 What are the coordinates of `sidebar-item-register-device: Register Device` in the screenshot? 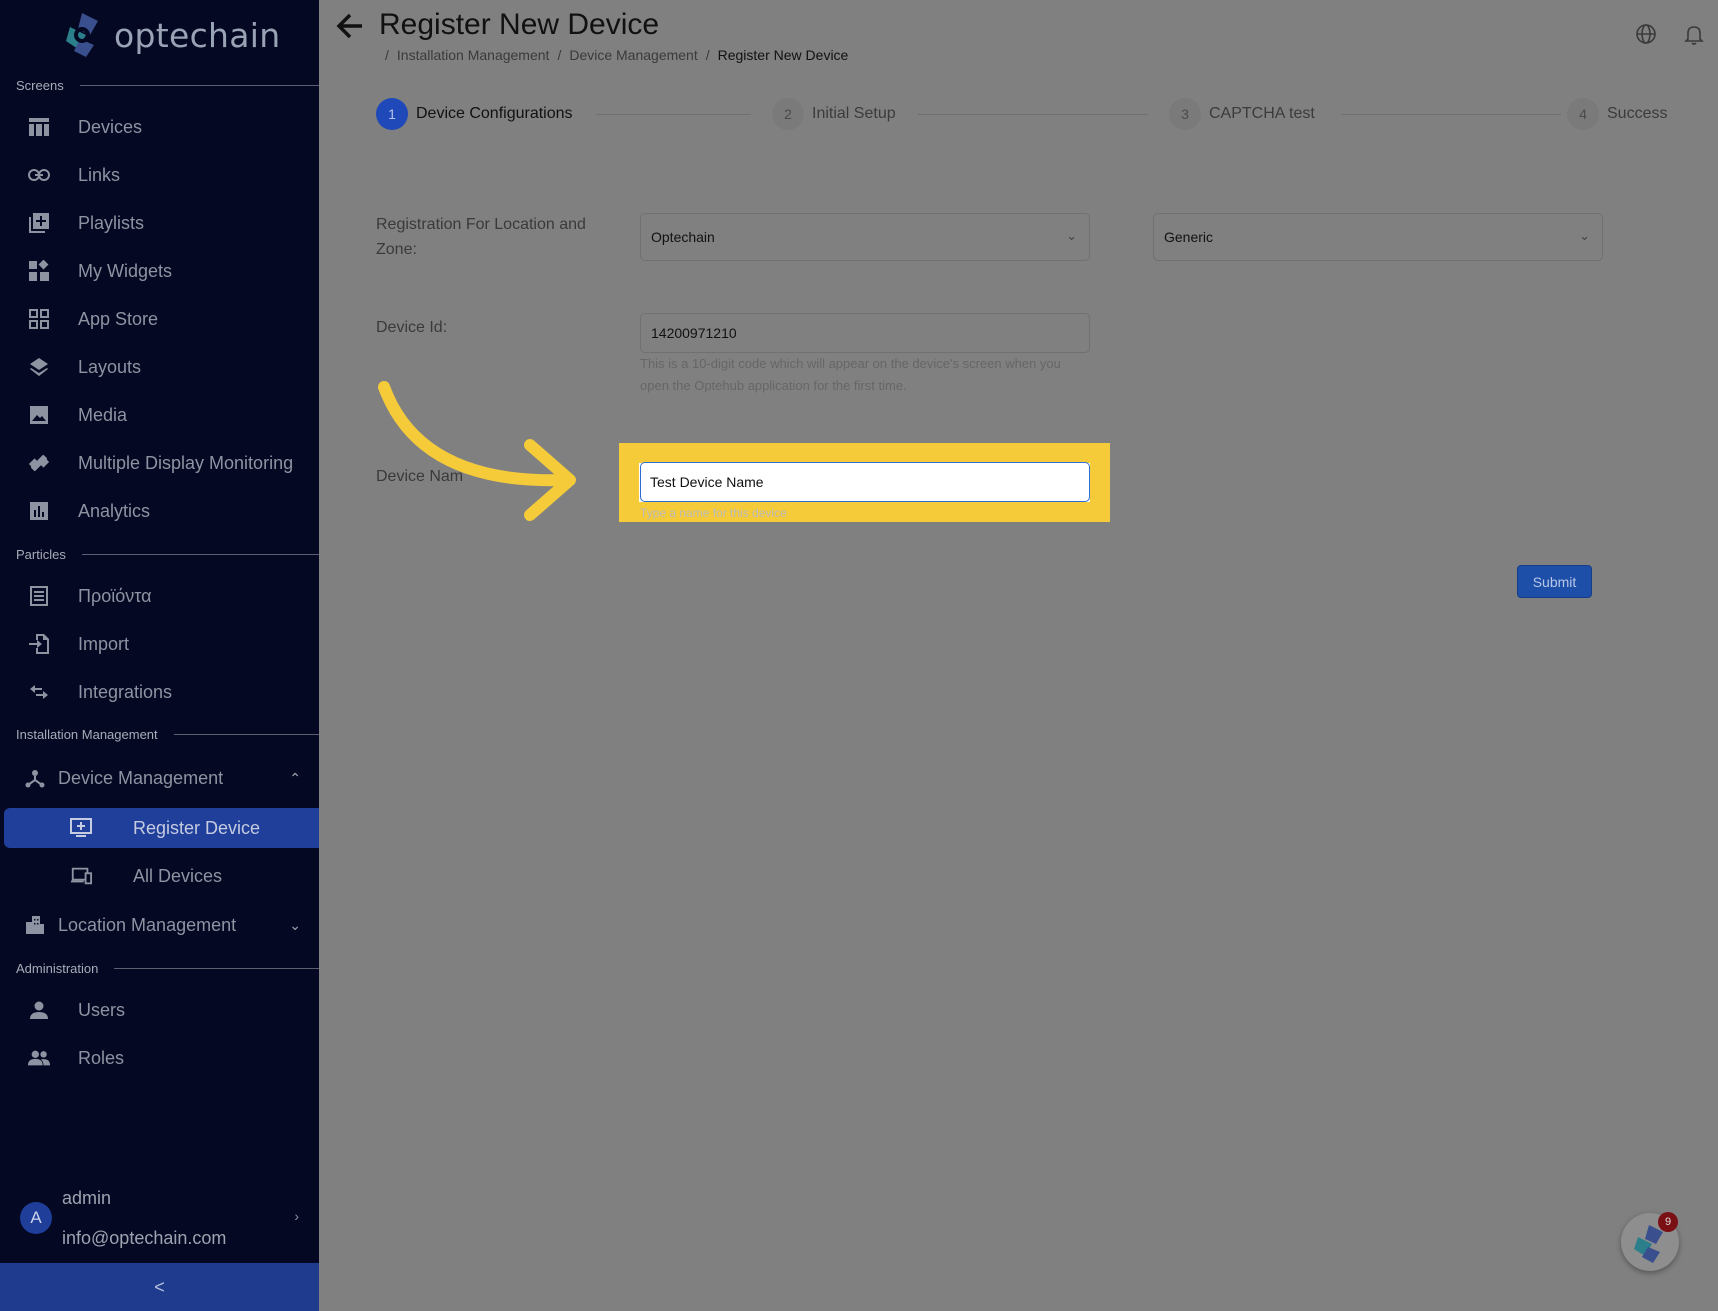 It's located at (161, 828).